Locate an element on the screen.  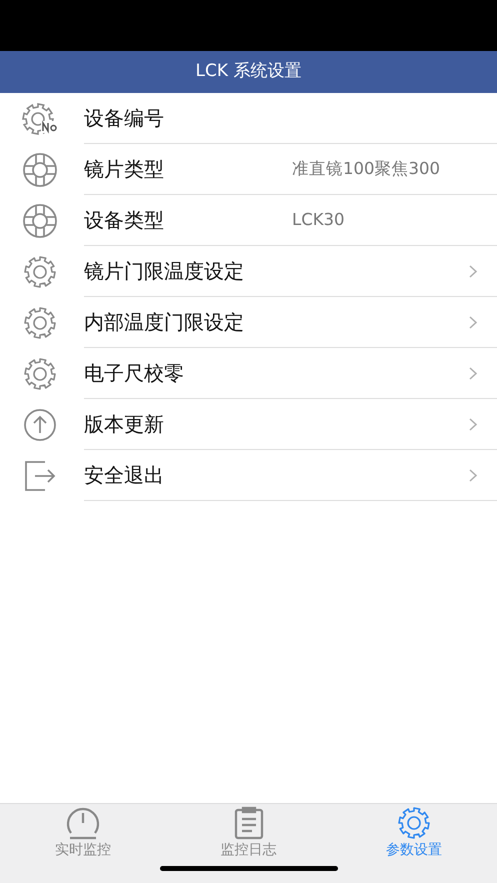
exit-icon is located at coordinates (40, 475).